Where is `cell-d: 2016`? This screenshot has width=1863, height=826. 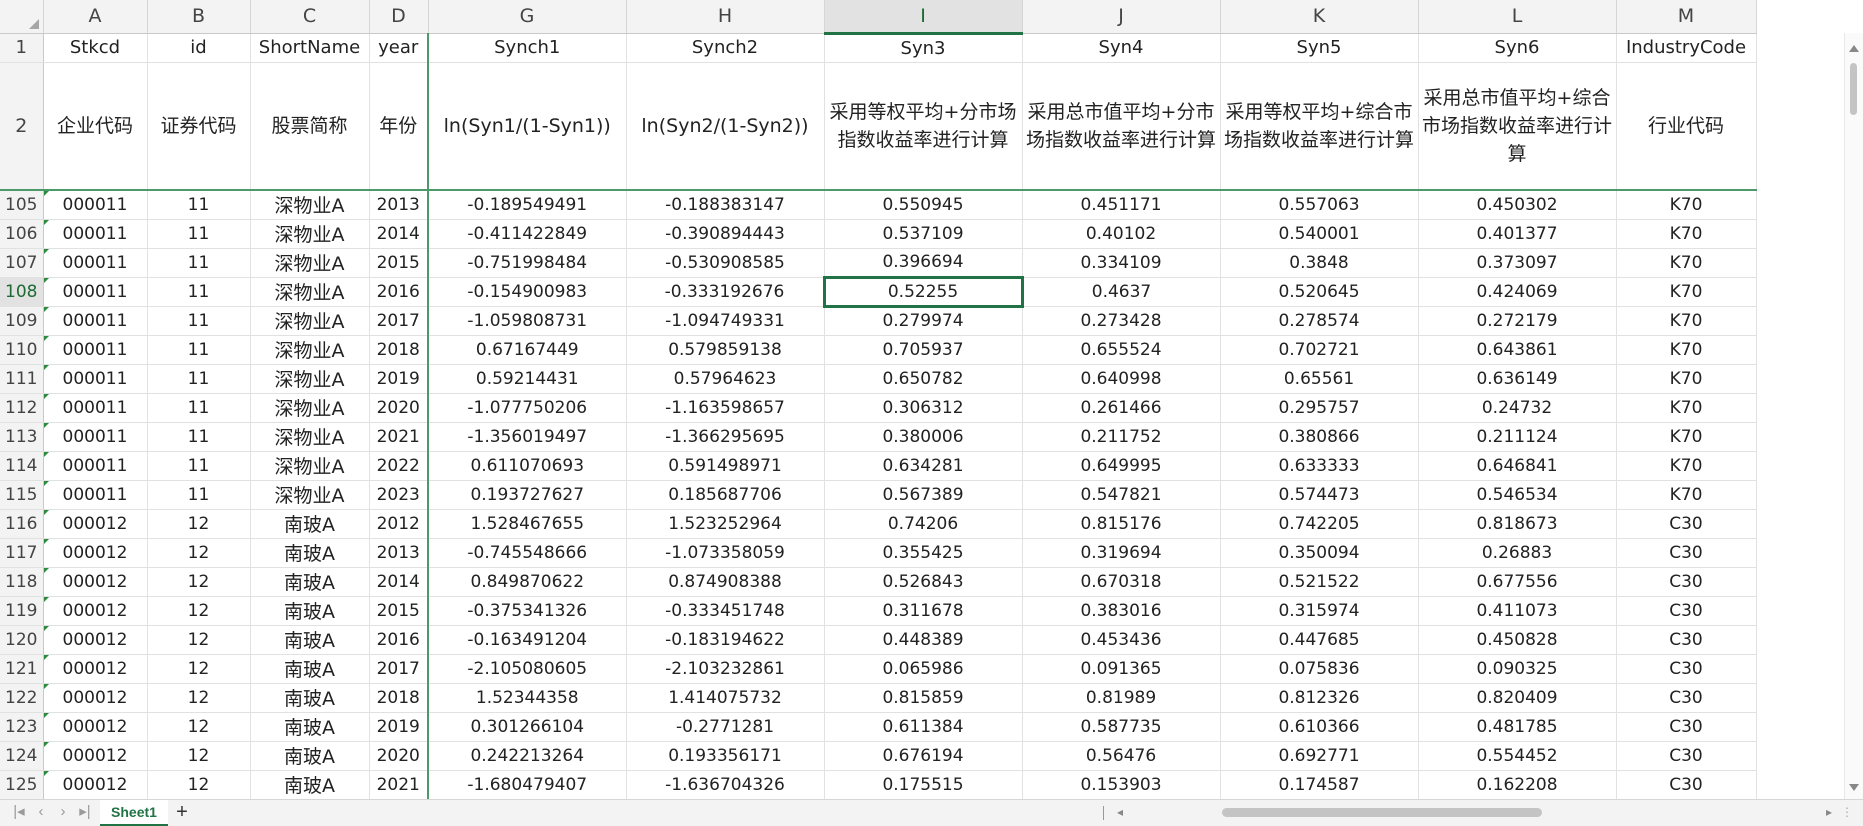 cell-d: 2016 is located at coordinates (399, 292).